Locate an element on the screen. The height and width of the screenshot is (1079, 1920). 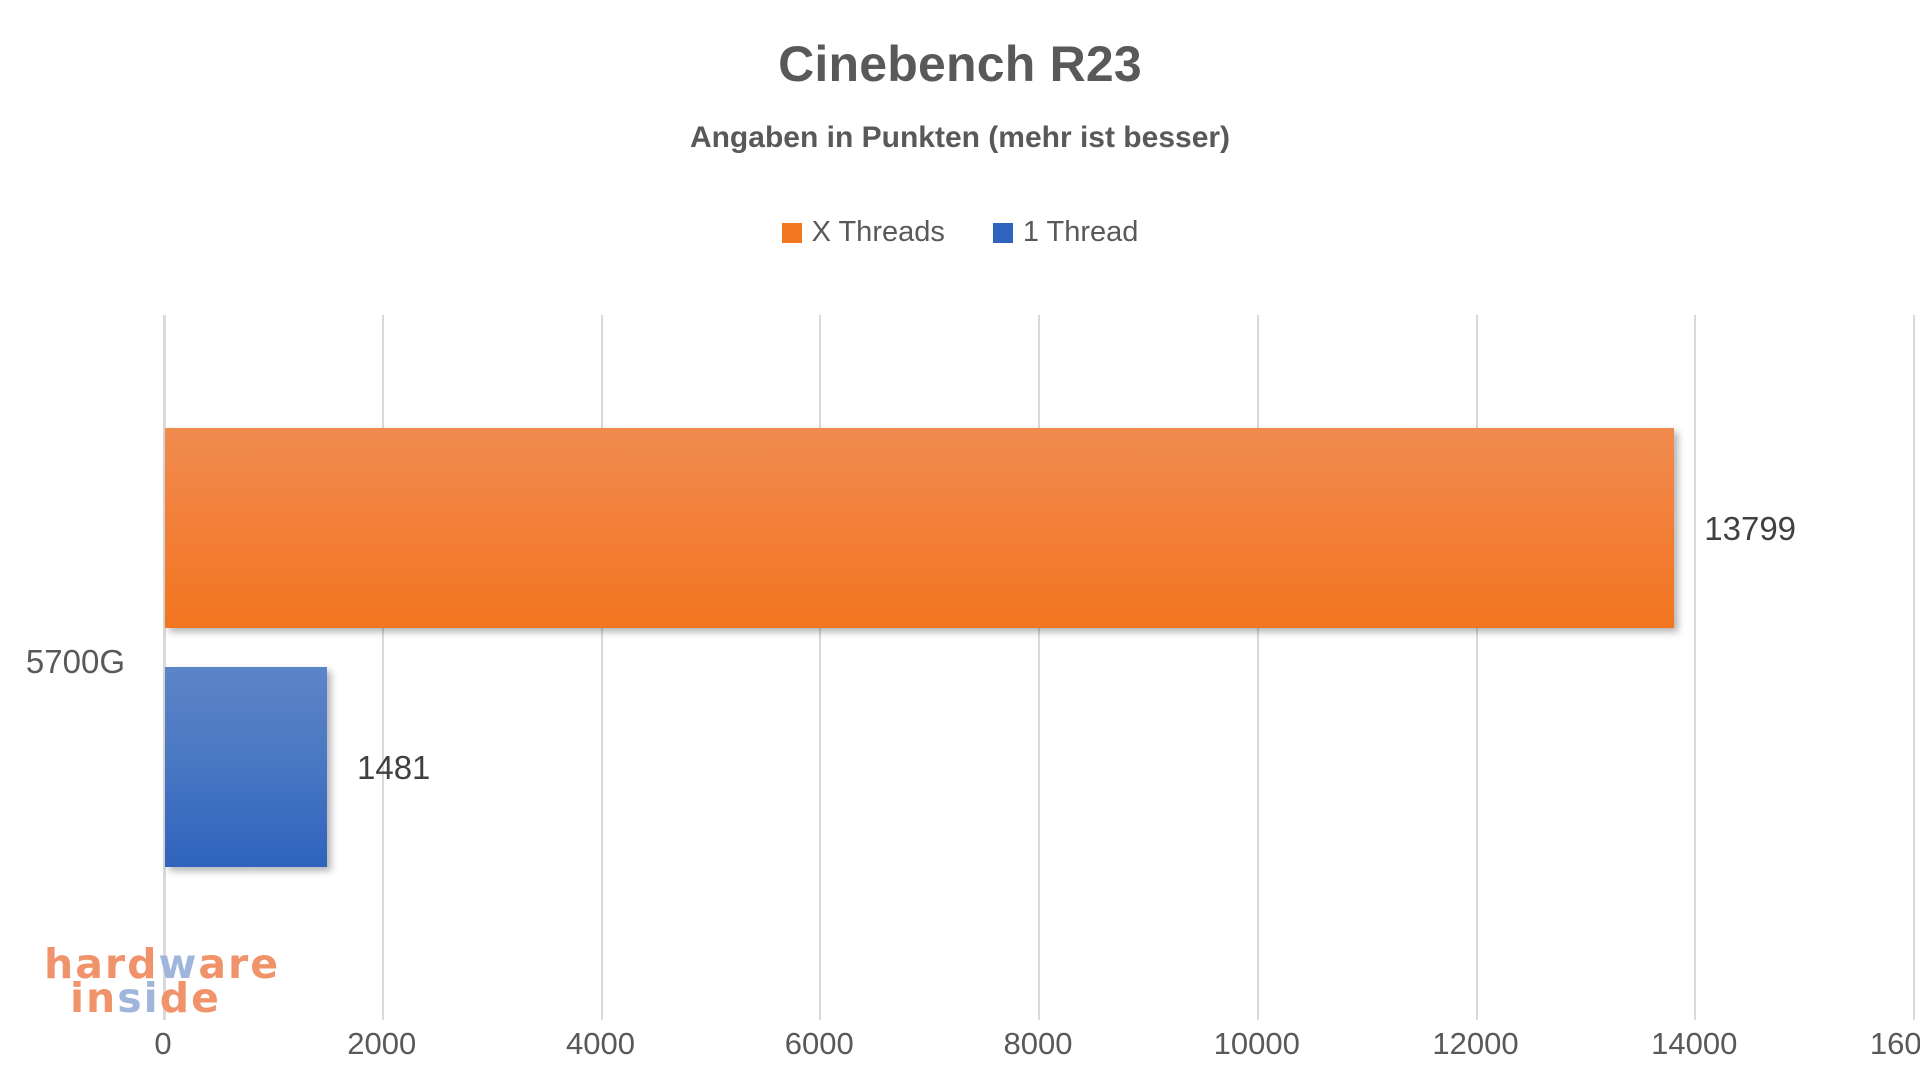
chart-subtitle: Angaben in Punkten (mehr ist besser) is located at coordinates (960, 137).